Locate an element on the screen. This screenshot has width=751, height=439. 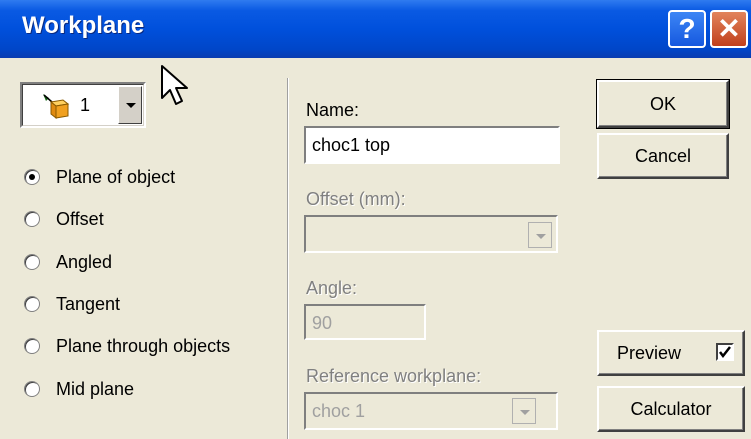
radio-plane-through-objects: Plane through objects is located at coordinates (127, 346).